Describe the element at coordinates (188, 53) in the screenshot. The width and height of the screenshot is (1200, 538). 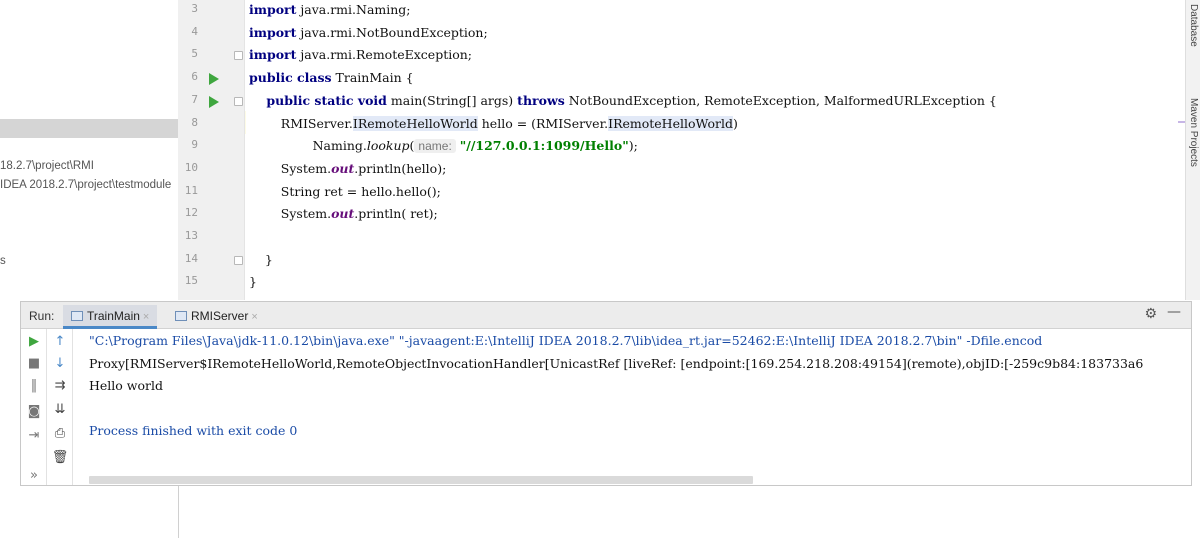
I see `line-number: 5` at that location.